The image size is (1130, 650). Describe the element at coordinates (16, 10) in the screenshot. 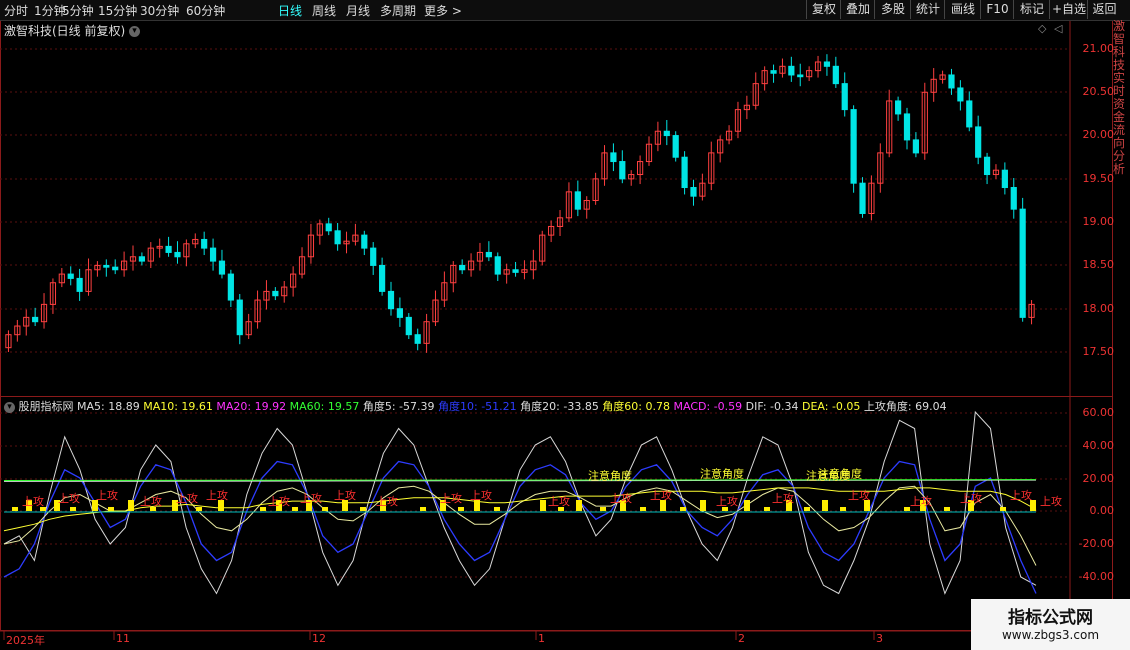

I see `tab-period-0: 分时` at that location.